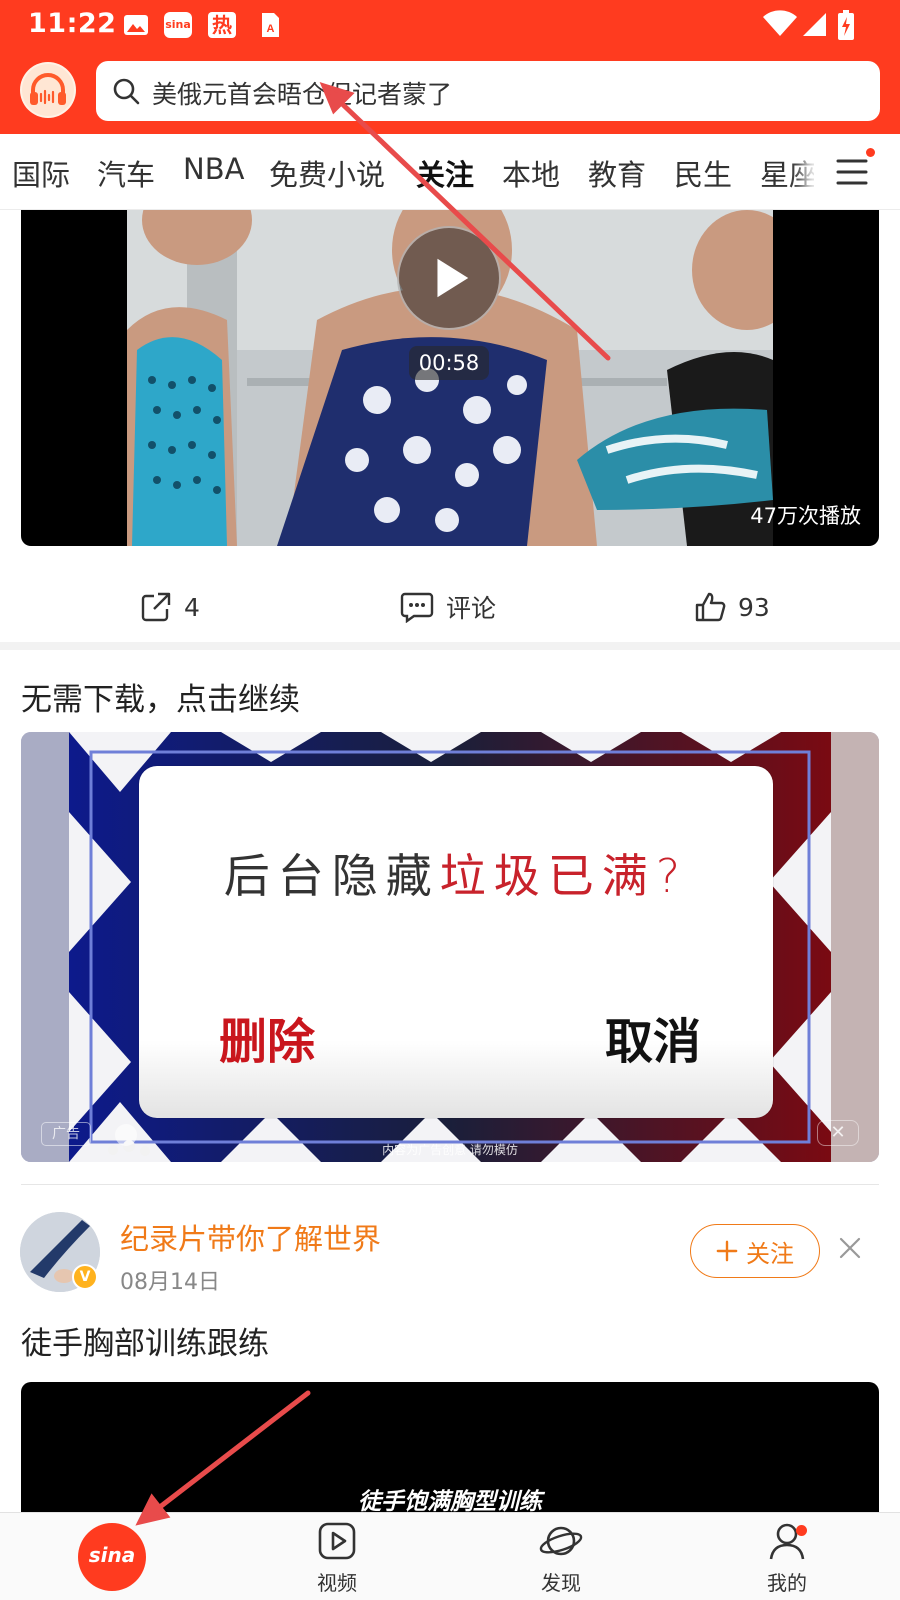  I want to click on svg-text: A, so click(271, 29).